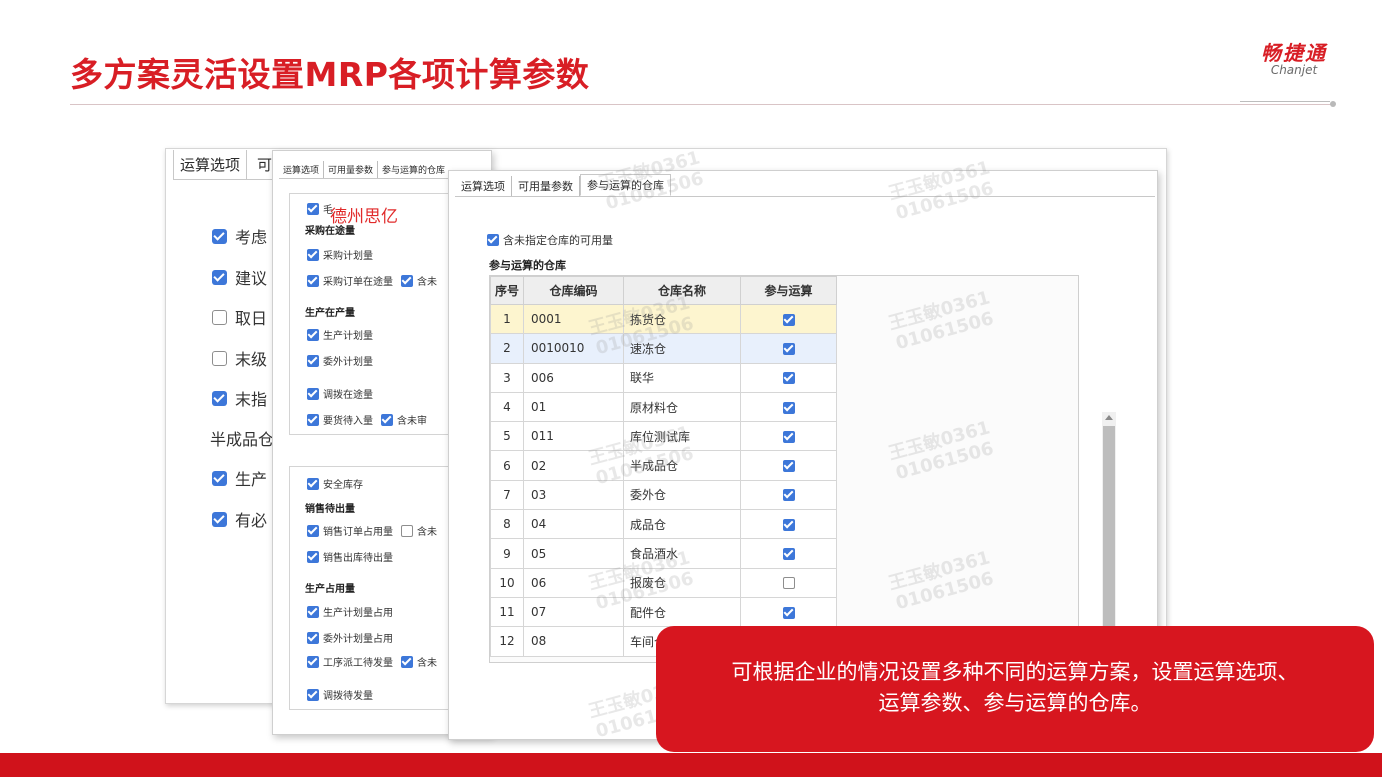 This screenshot has height=777, width=1382. What do you see at coordinates (1333, 104) in the screenshot?
I see `title-divider-dot` at bounding box center [1333, 104].